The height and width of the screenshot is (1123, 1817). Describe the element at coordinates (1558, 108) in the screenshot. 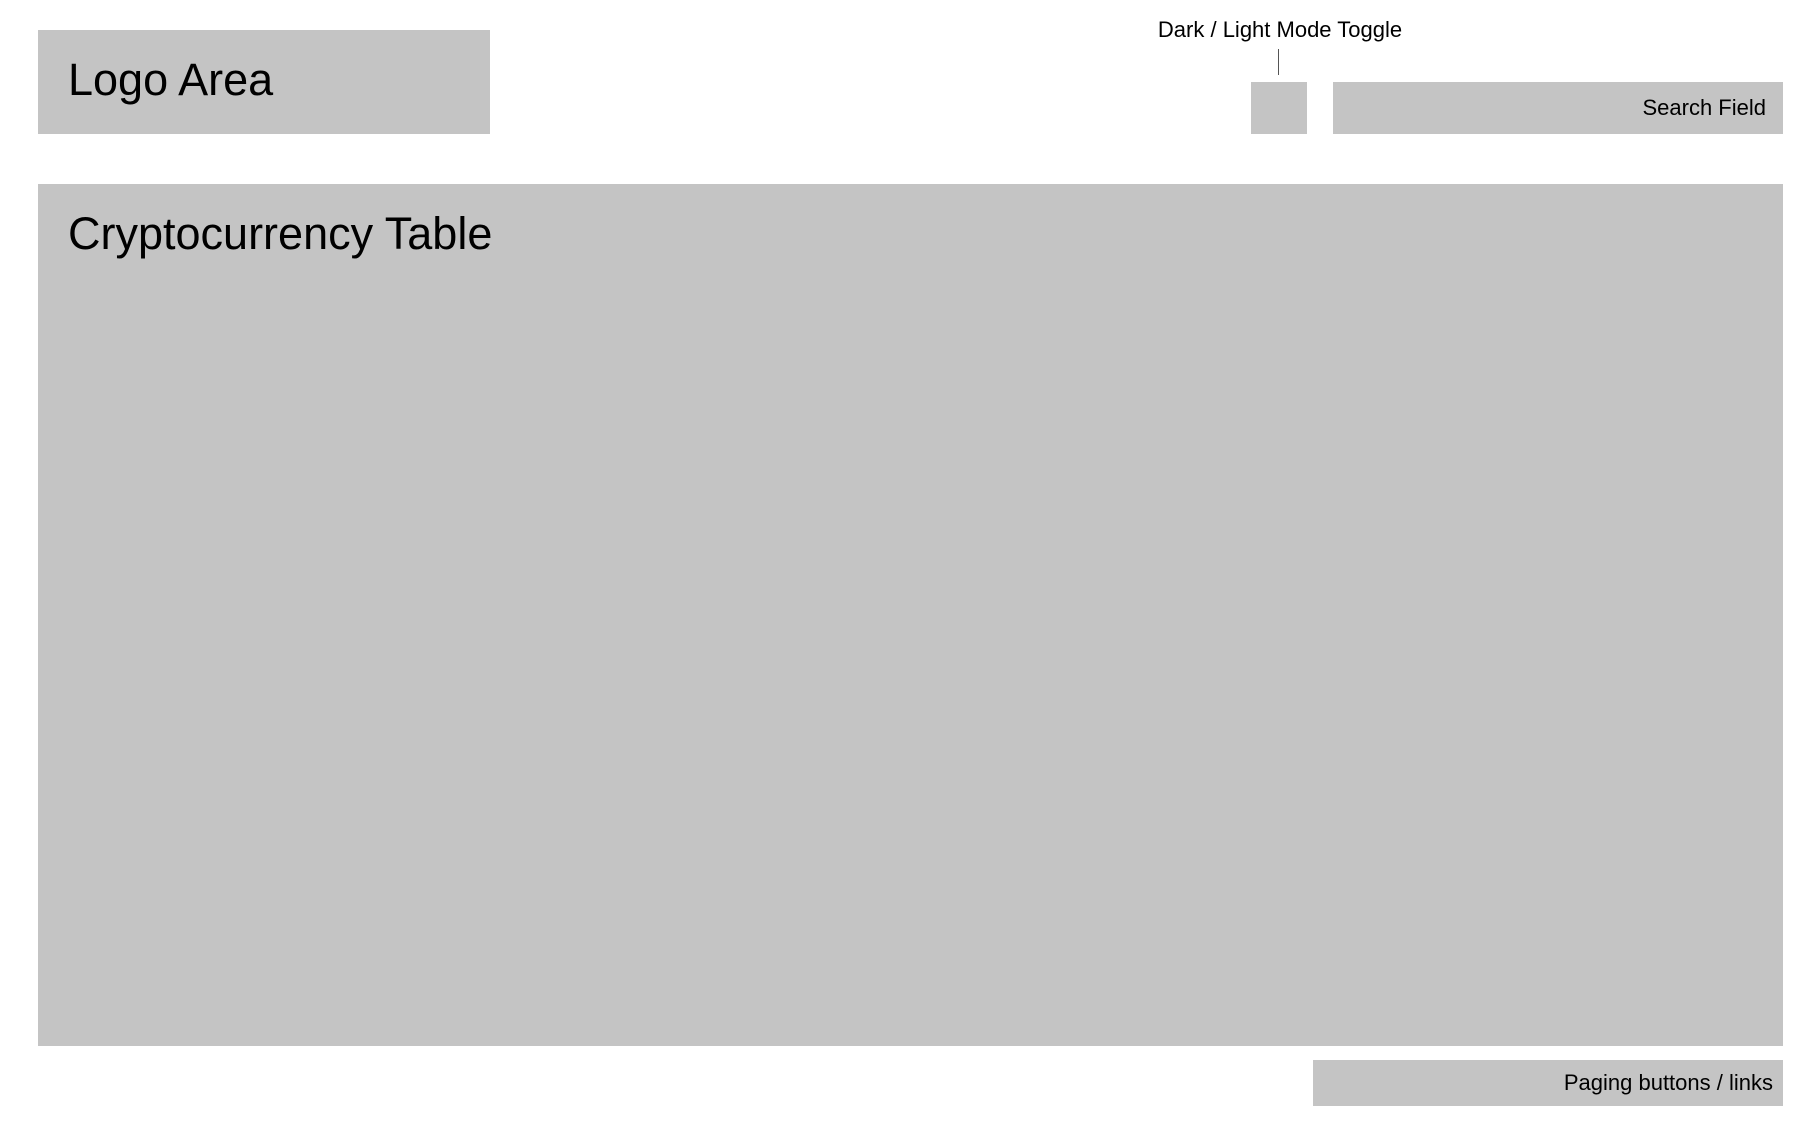

I see `search-input` at that location.